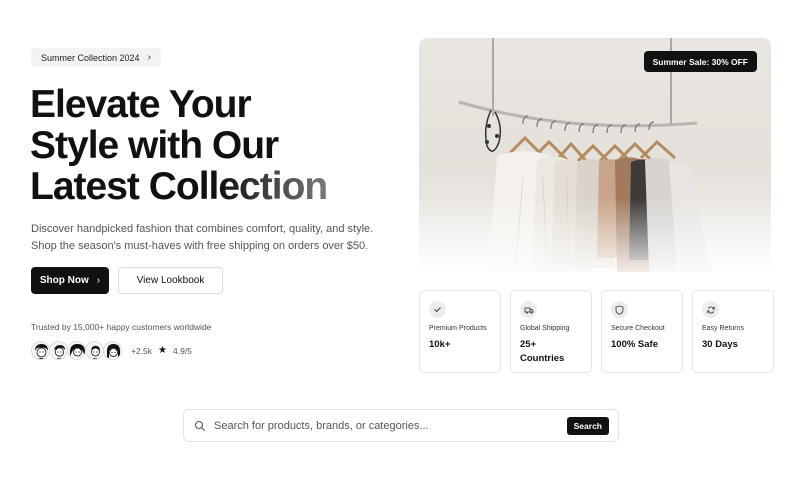 The height and width of the screenshot is (481, 800). Describe the element at coordinates (90, 57) in the screenshot. I see `collection-badge-label: Summer Collection 2024` at that location.